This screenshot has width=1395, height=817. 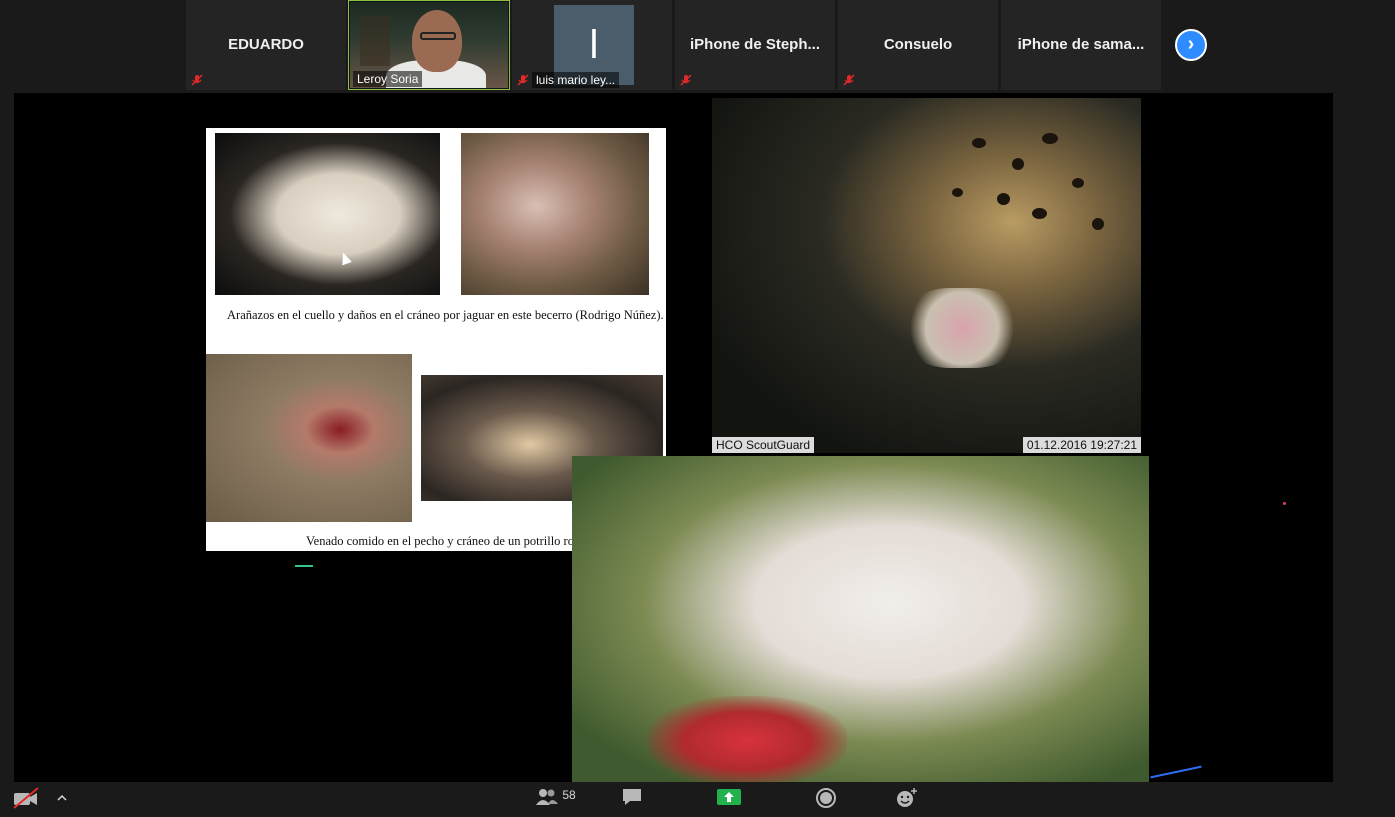 I want to click on participants-count: 58, so click(x=569, y=795).